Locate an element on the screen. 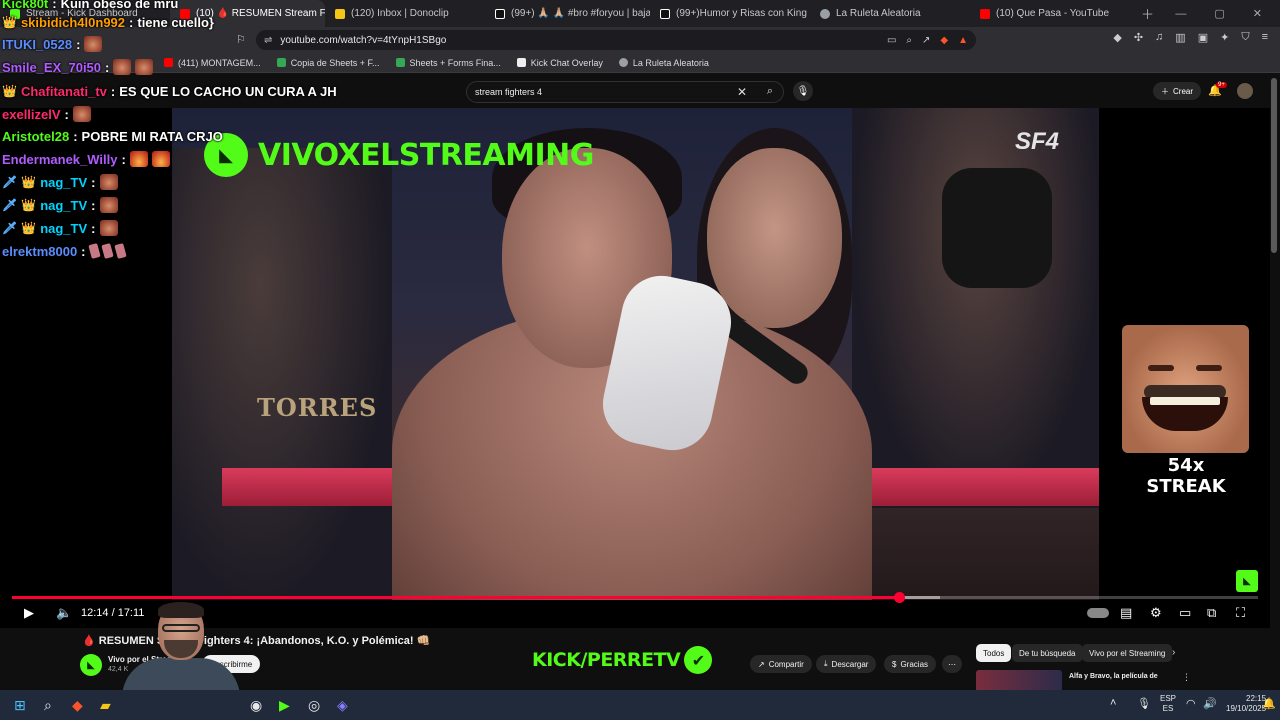 This screenshot has height=720, width=1280. chip-all: Todos is located at coordinates (994, 653).